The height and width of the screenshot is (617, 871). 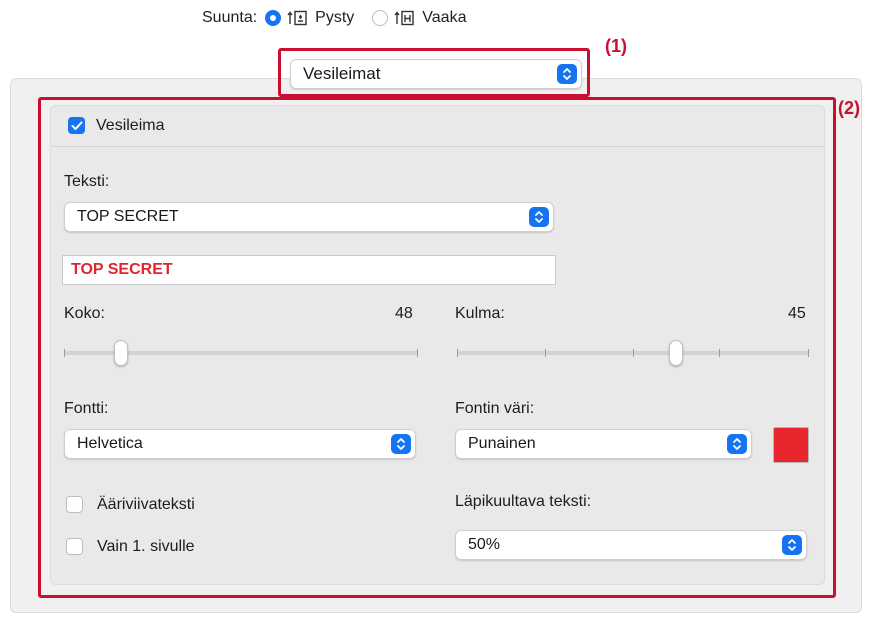 I want to click on landscape-orientation-icon, so click(x=405, y=18).